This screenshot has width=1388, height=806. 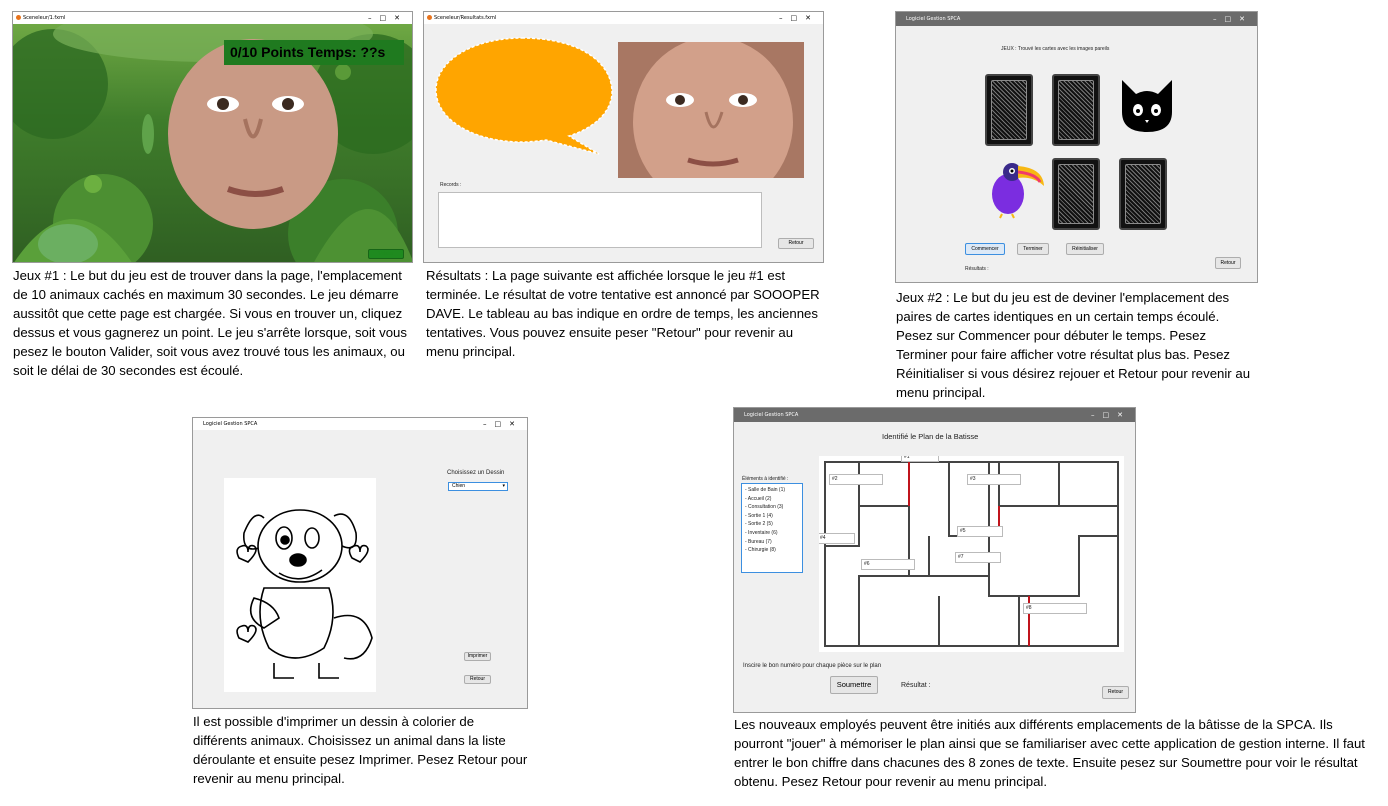 What do you see at coordinates (1033, 249) in the screenshot?
I see `terminer-button: Terminer` at bounding box center [1033, 249].